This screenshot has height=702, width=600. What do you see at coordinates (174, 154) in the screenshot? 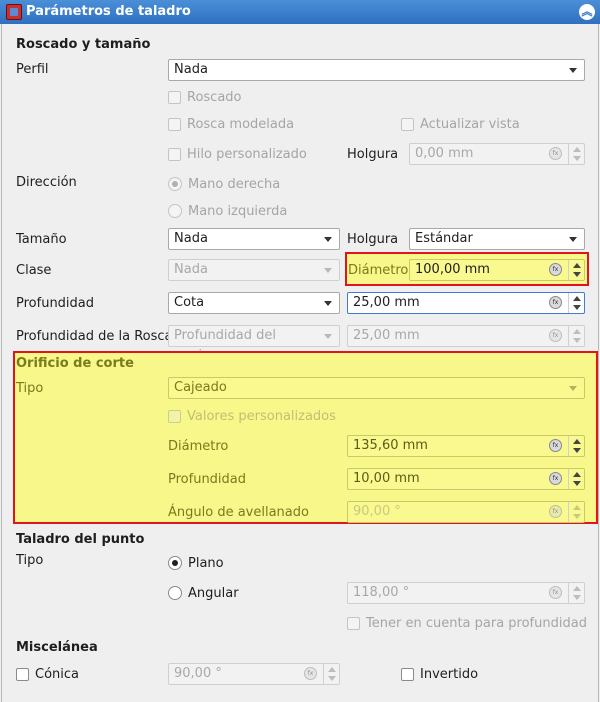
I see `custom-thread-checkbox` at bounding box center [174, 154].